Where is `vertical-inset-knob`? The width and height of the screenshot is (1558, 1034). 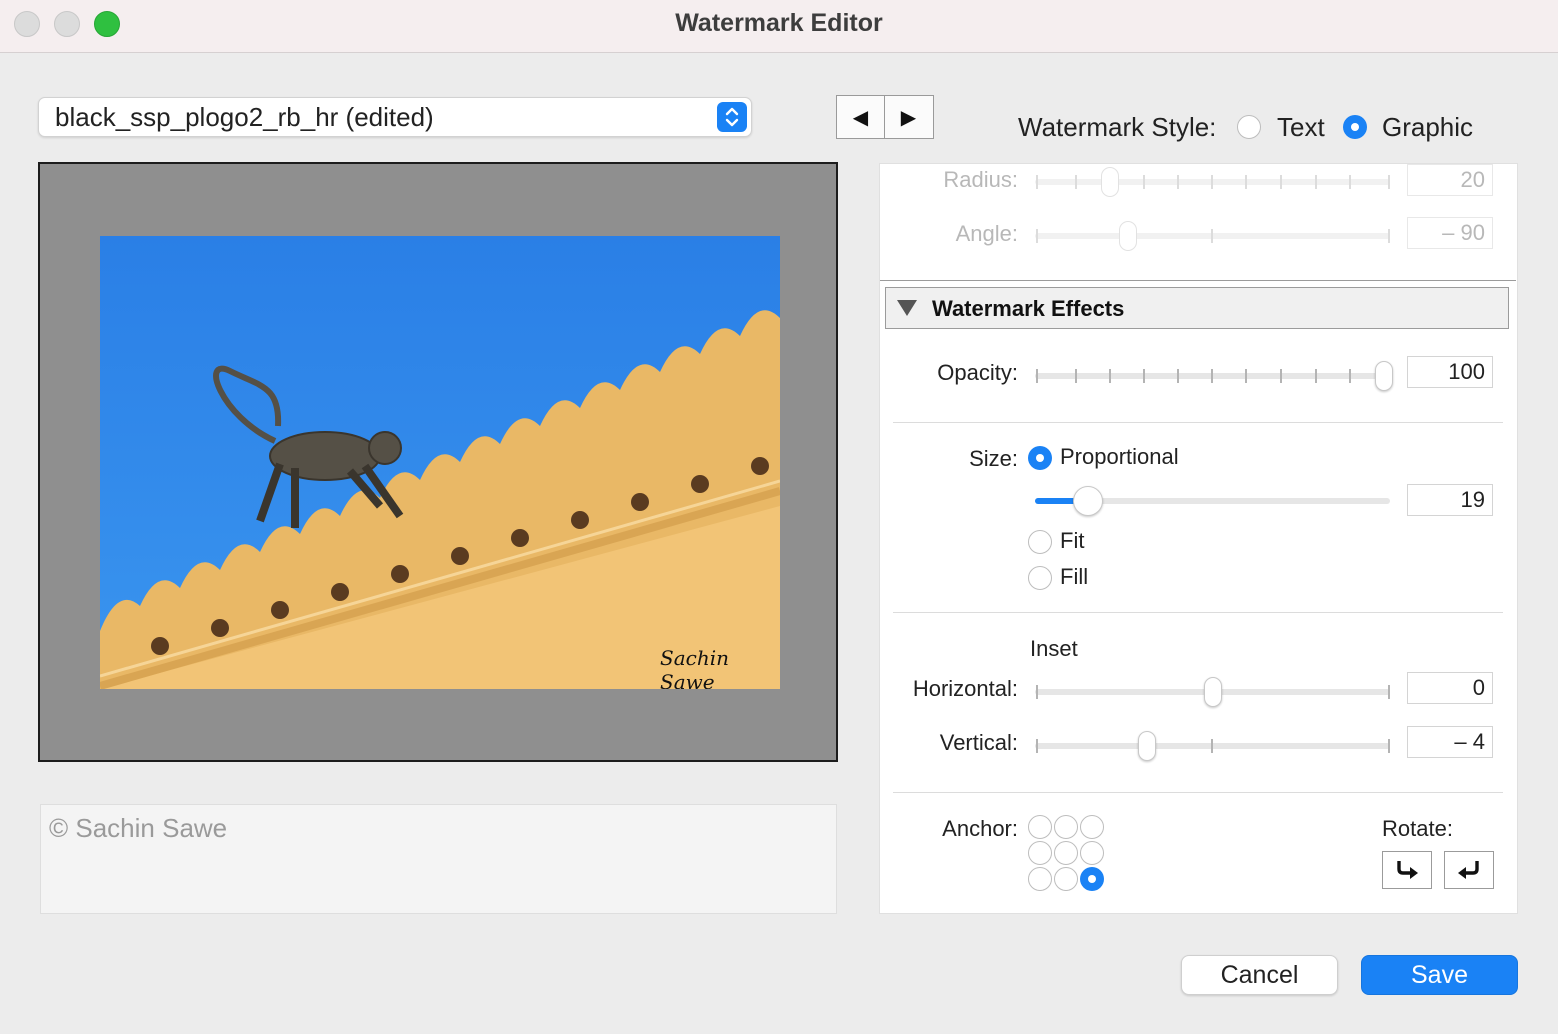
vertical-inset-knob is located at coordinates (1147, 746).